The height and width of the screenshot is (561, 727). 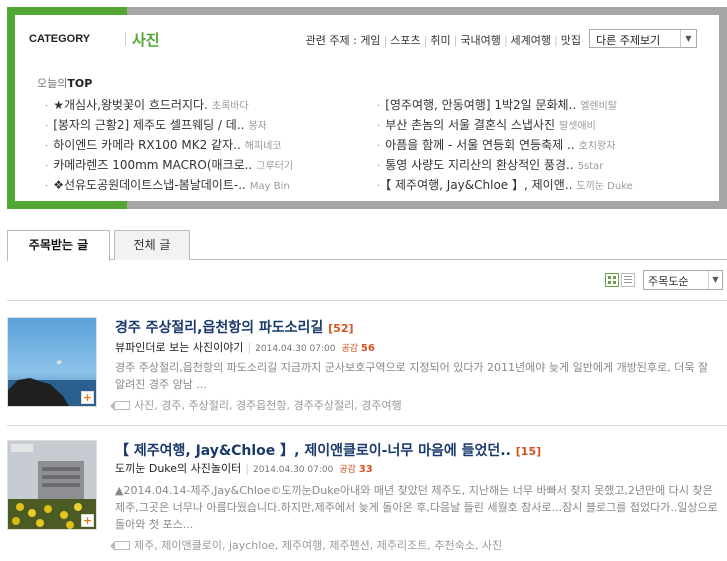 I want to click on blog-name: 도끼눈 Duke의 사진놀이터, so click(x=178, y=468).